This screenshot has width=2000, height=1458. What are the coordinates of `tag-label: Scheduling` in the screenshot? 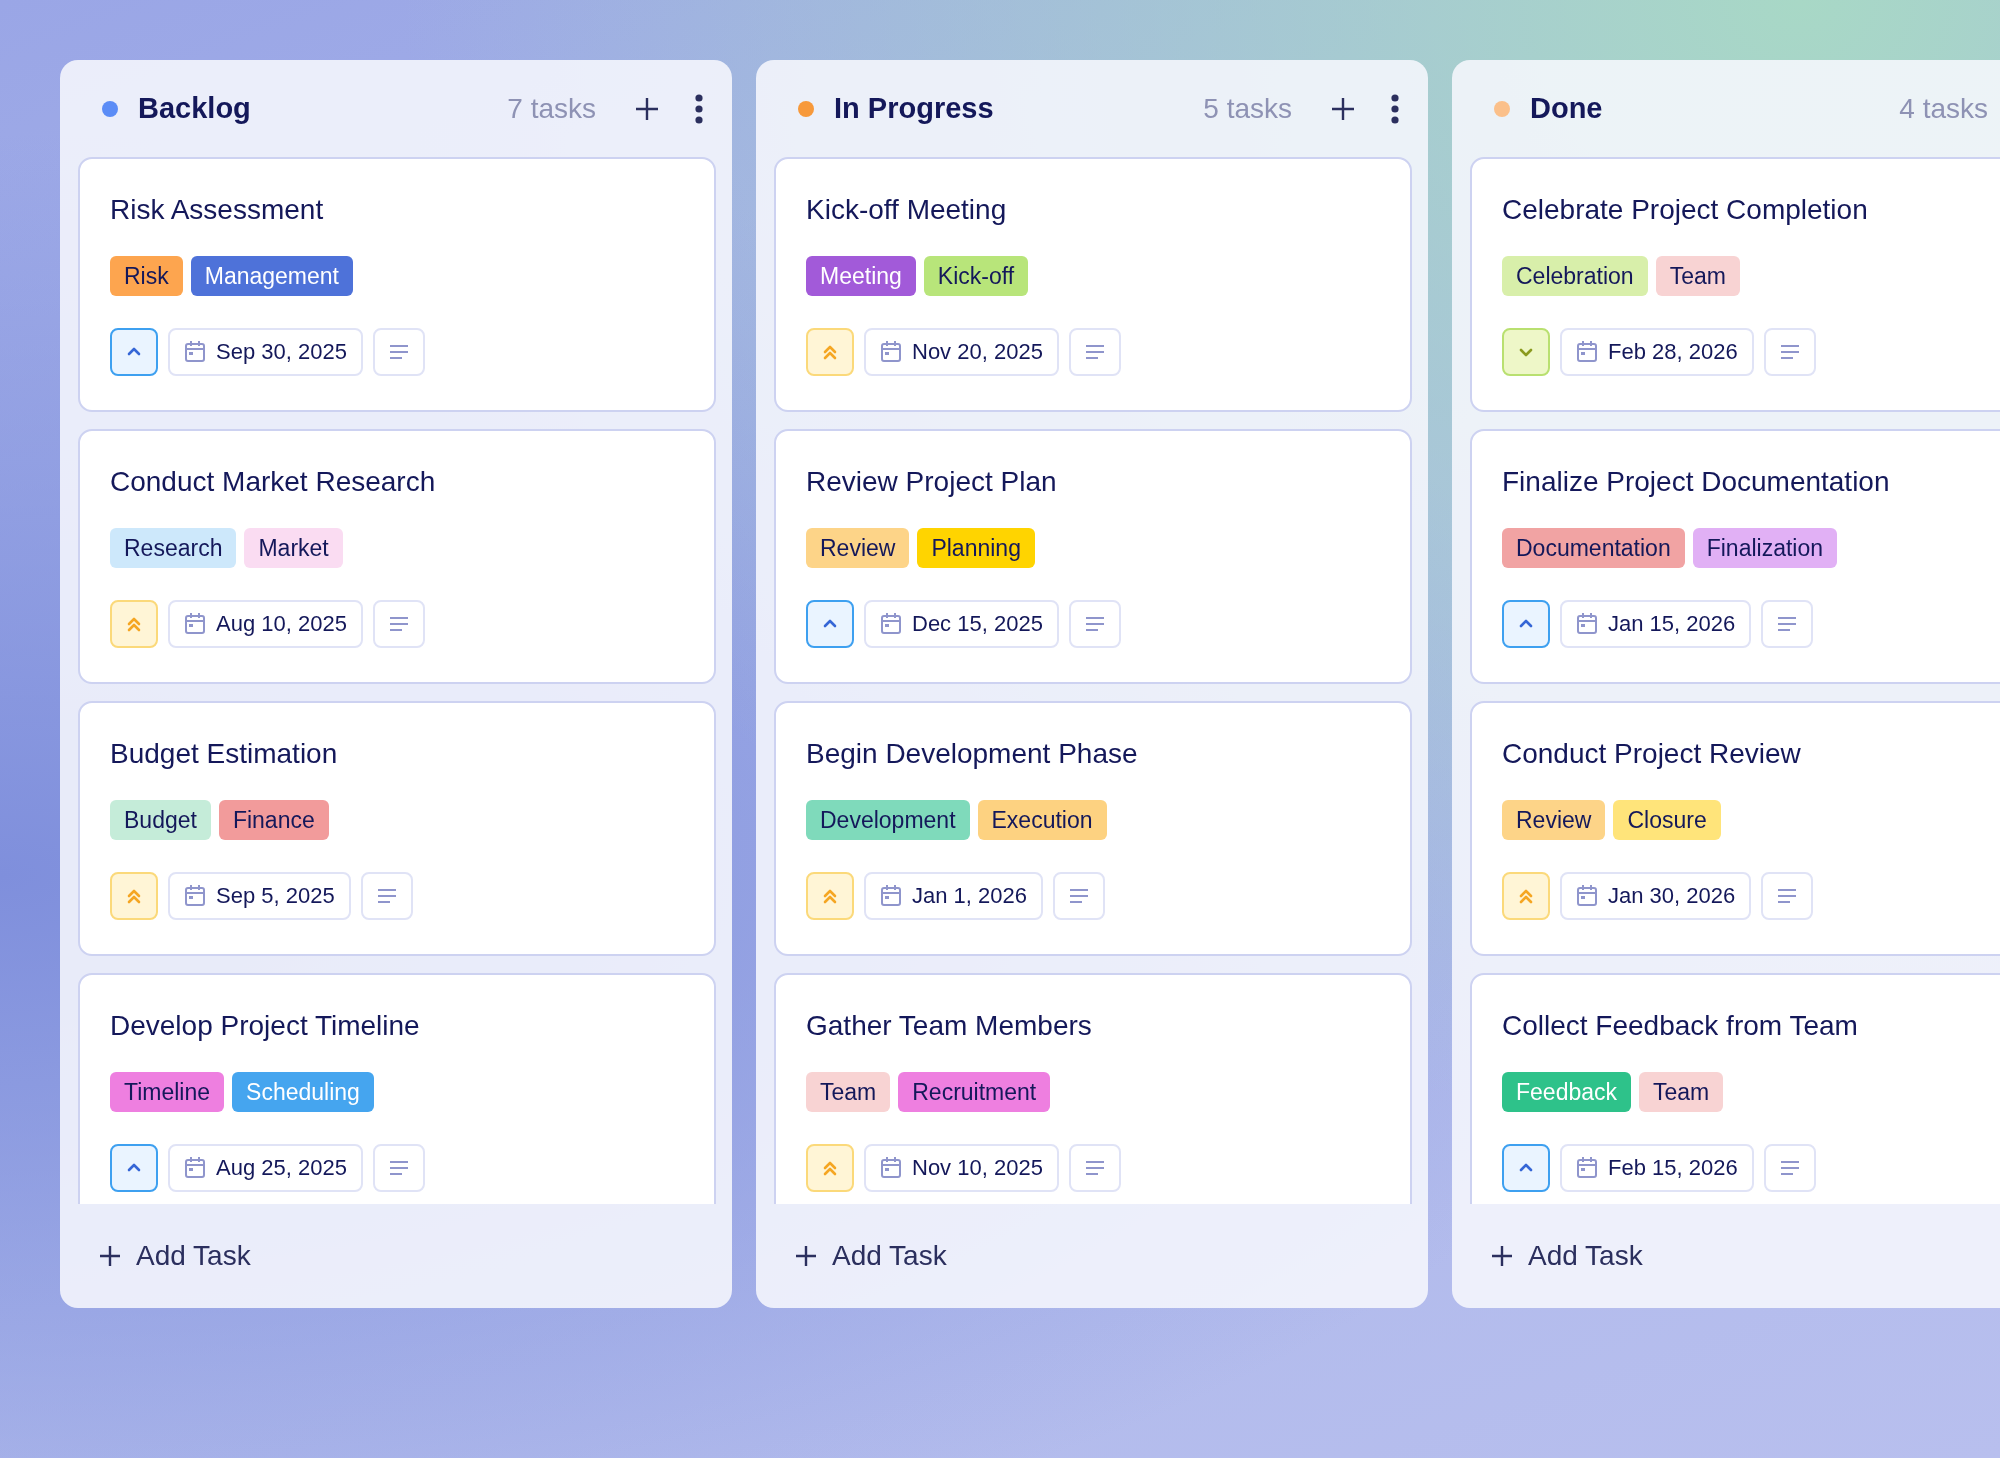 It's located at (303, 1092).